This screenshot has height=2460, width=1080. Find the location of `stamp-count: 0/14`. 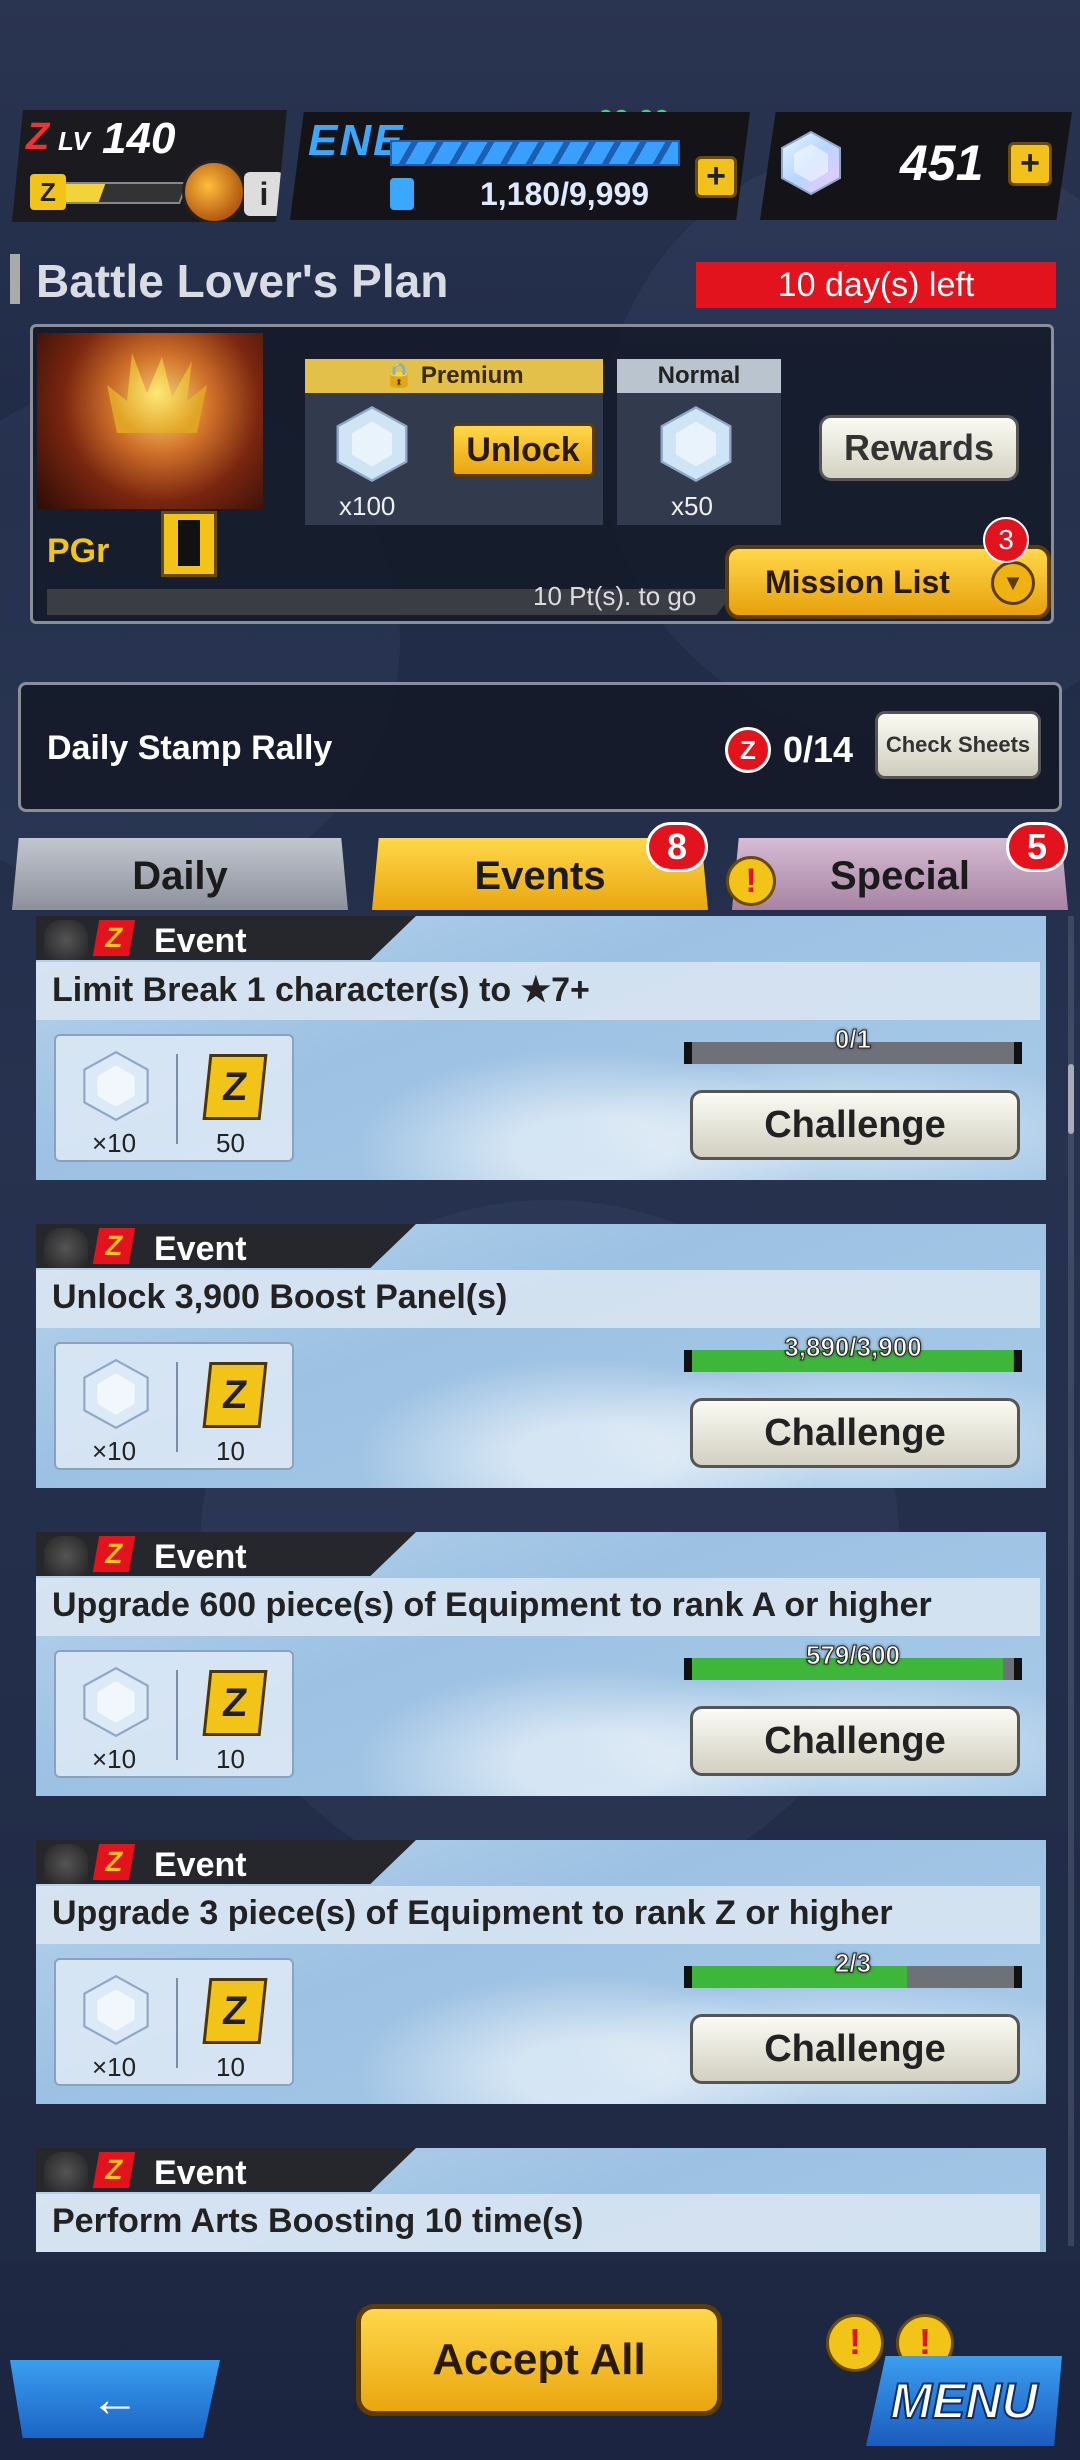

stamp-count: 0/14 is located at coordinates (818, 749).